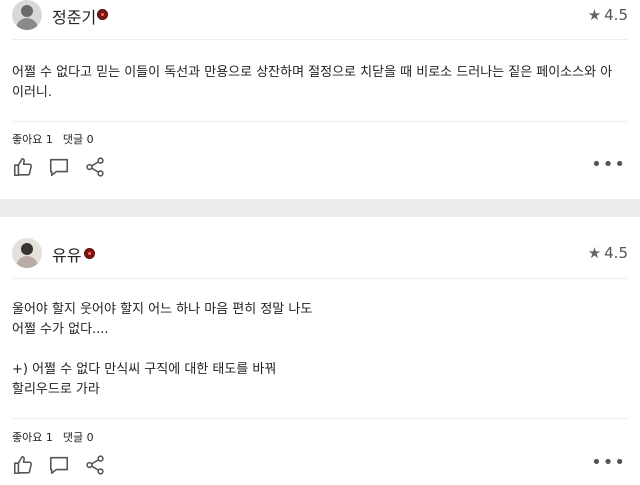  What do you see at coordinates (74, 16) in the screenshot?
I see `author-name: 정준기` at bounding box center [74, 16].